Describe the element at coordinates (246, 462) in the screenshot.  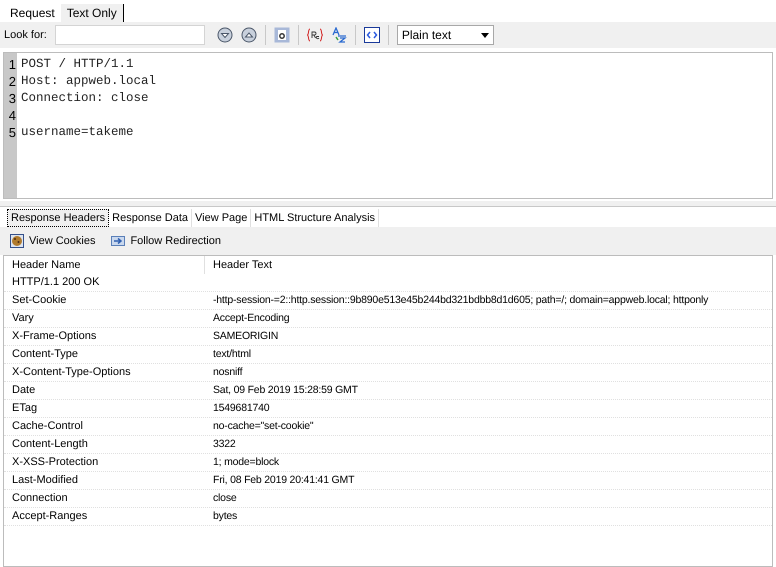
I see `table-cell: 1; mode=block` at that location.